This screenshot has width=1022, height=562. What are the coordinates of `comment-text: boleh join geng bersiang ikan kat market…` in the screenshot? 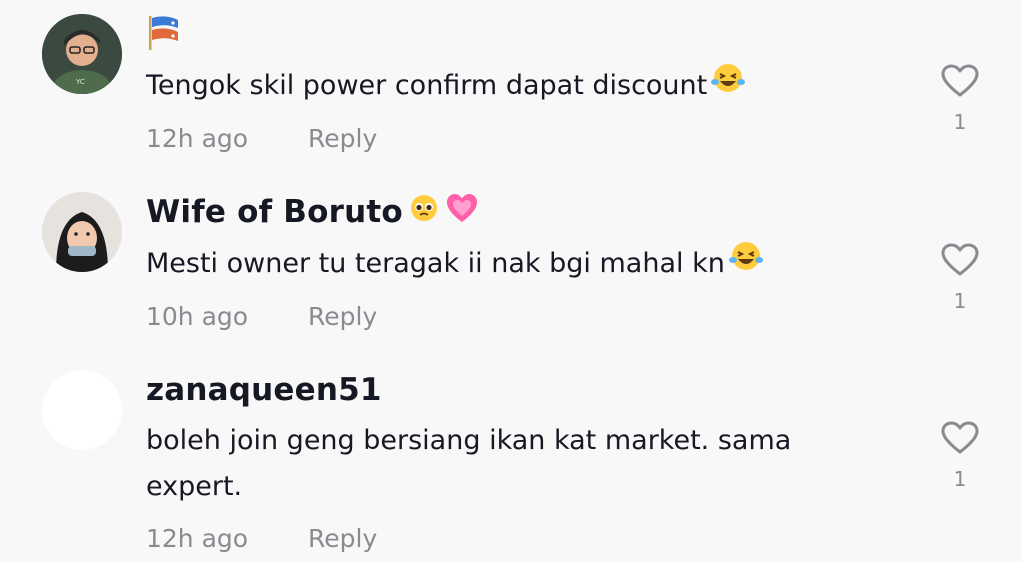 It's located at (469, 463).